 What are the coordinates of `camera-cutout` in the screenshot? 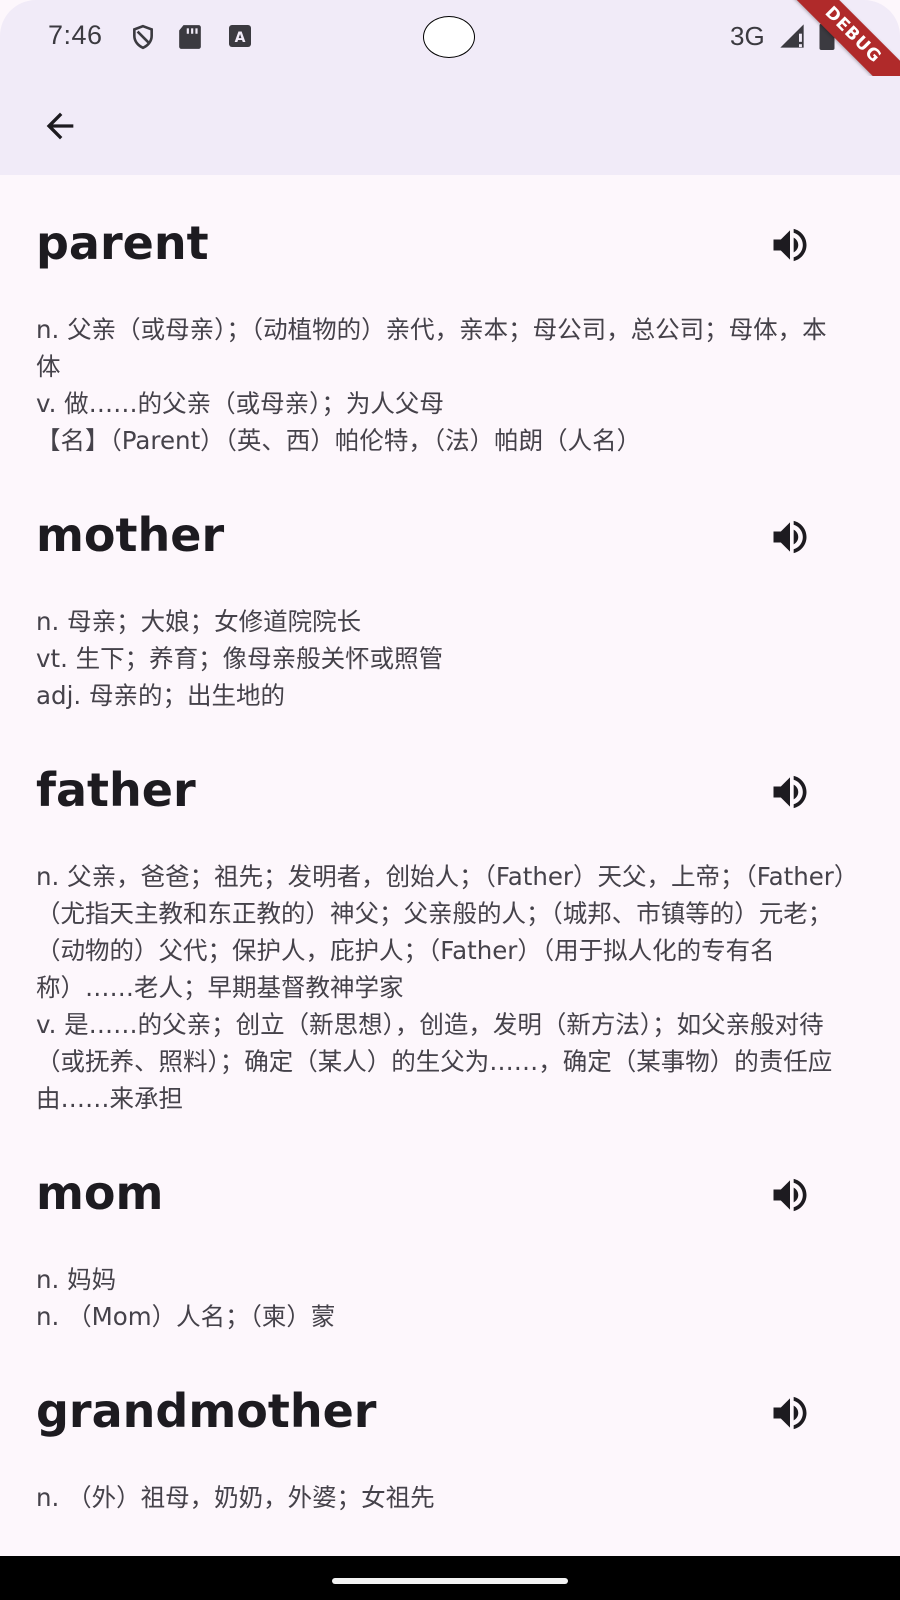 It's located at (449, 37).